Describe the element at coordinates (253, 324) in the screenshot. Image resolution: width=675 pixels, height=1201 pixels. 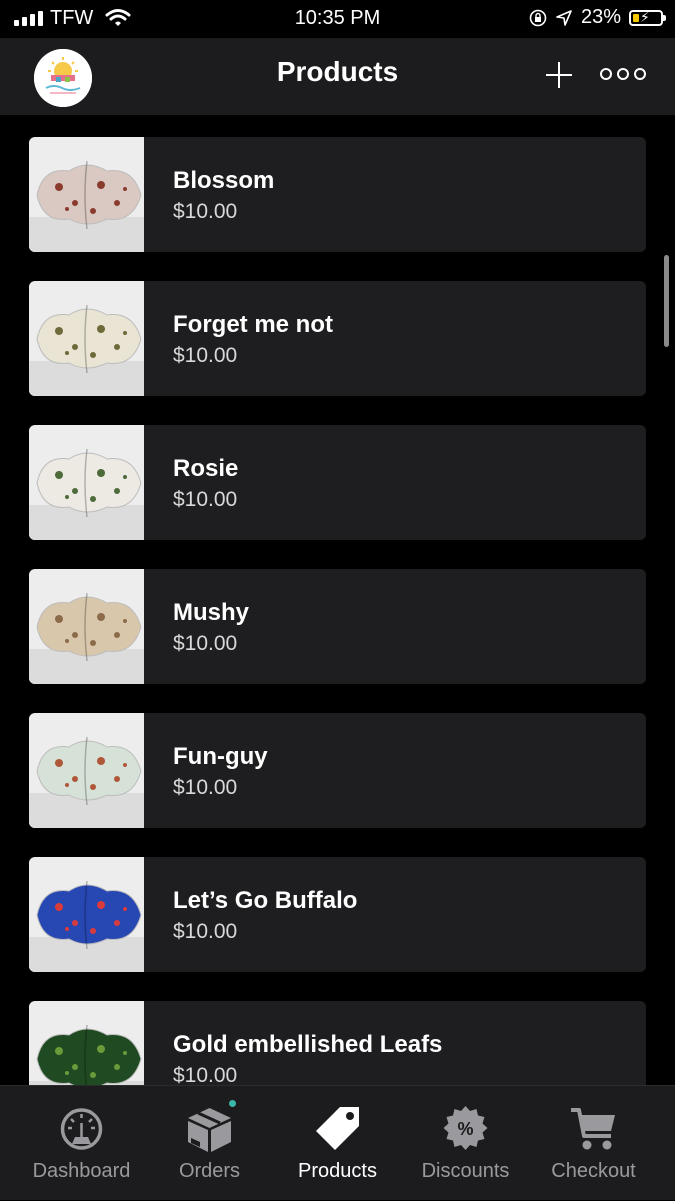
I see `product-name: Forget me not` at that location.